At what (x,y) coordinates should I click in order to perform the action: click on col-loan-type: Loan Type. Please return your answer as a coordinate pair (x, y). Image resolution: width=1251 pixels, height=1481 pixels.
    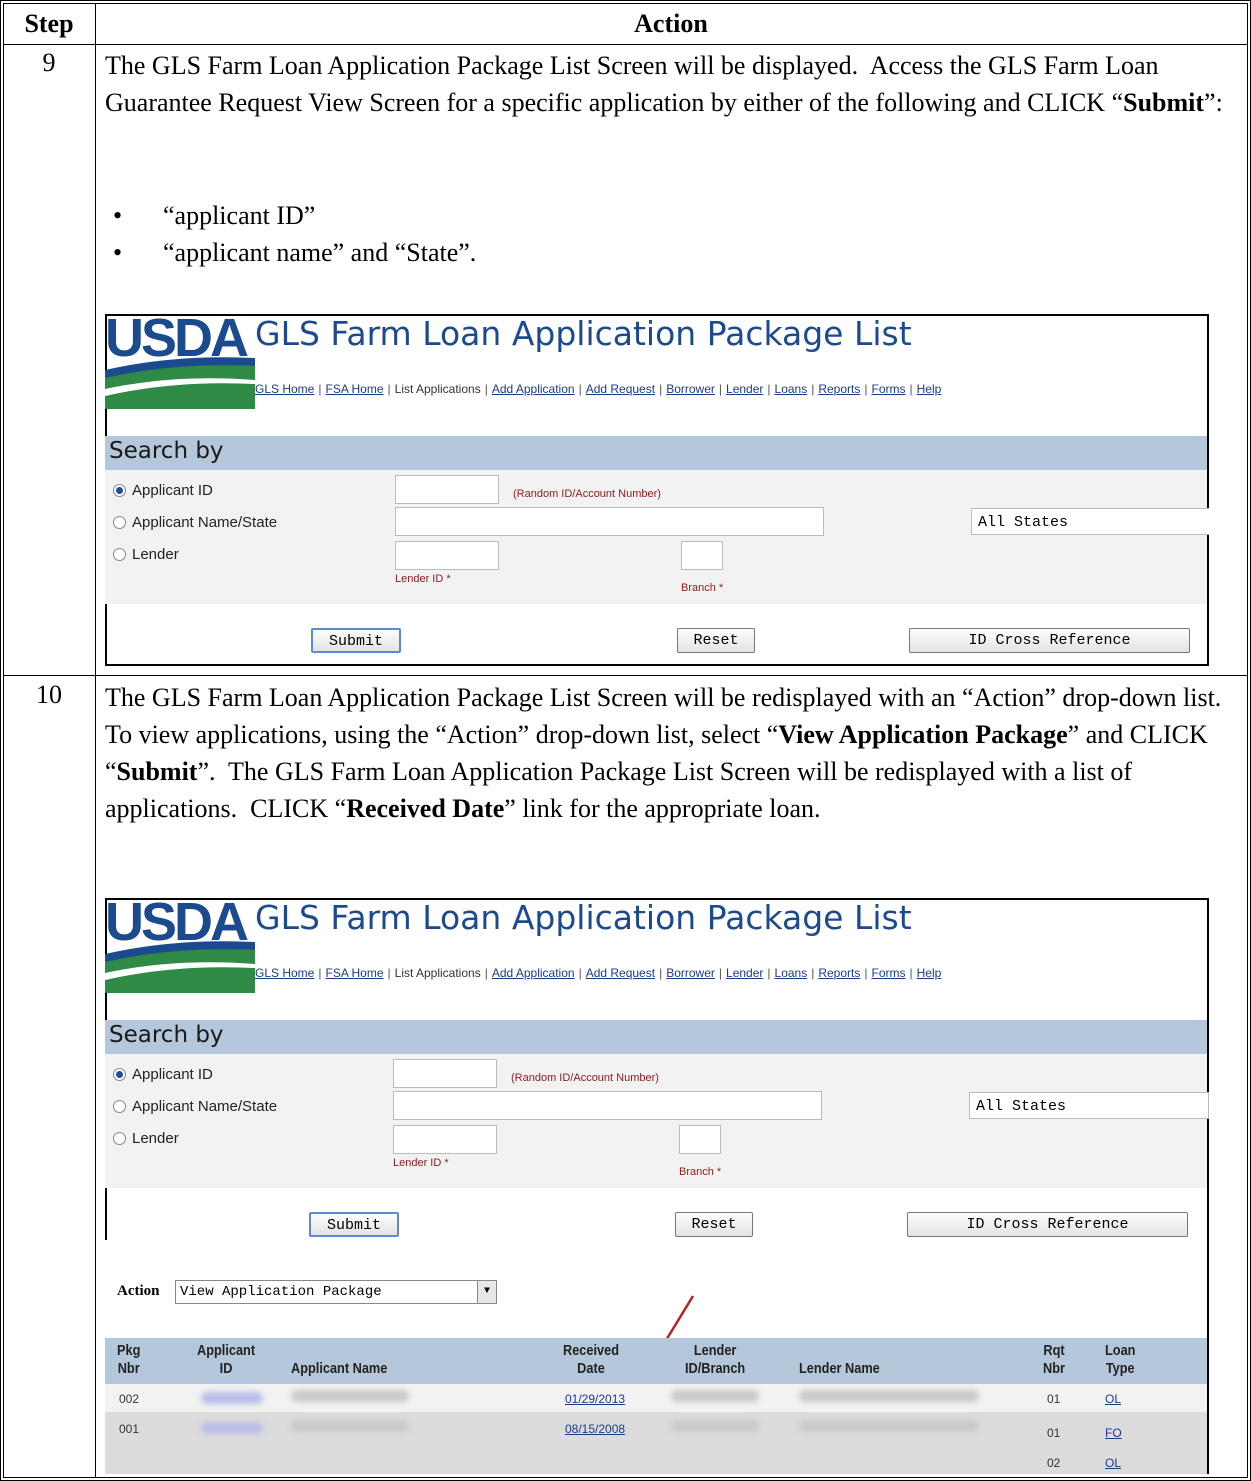
    Looking at the image, I should click on (1120, 1359).